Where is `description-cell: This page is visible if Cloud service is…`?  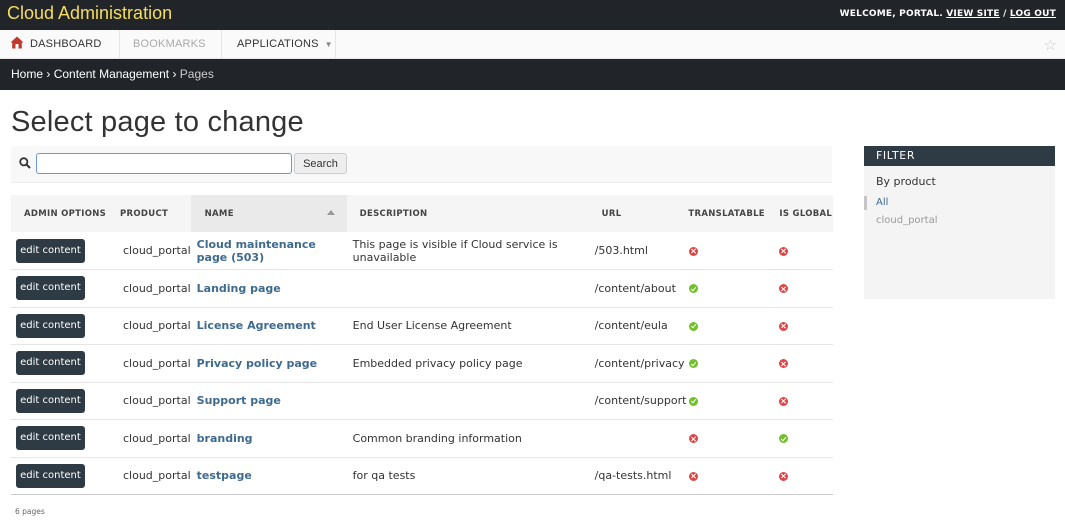
description-cell: This page is visible if Cloud service is… is located at coordinates (455, 250).